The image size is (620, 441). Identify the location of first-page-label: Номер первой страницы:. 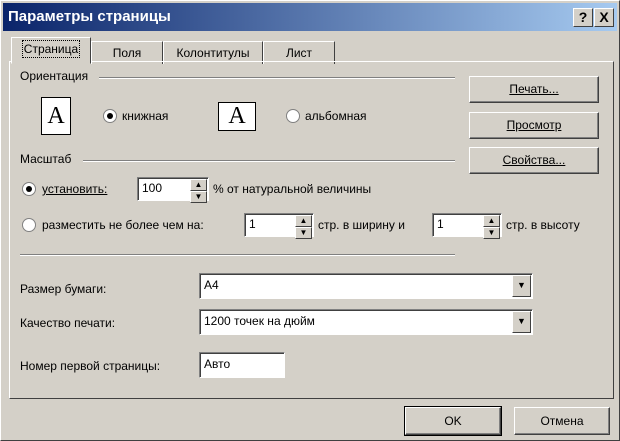
(90, 366).